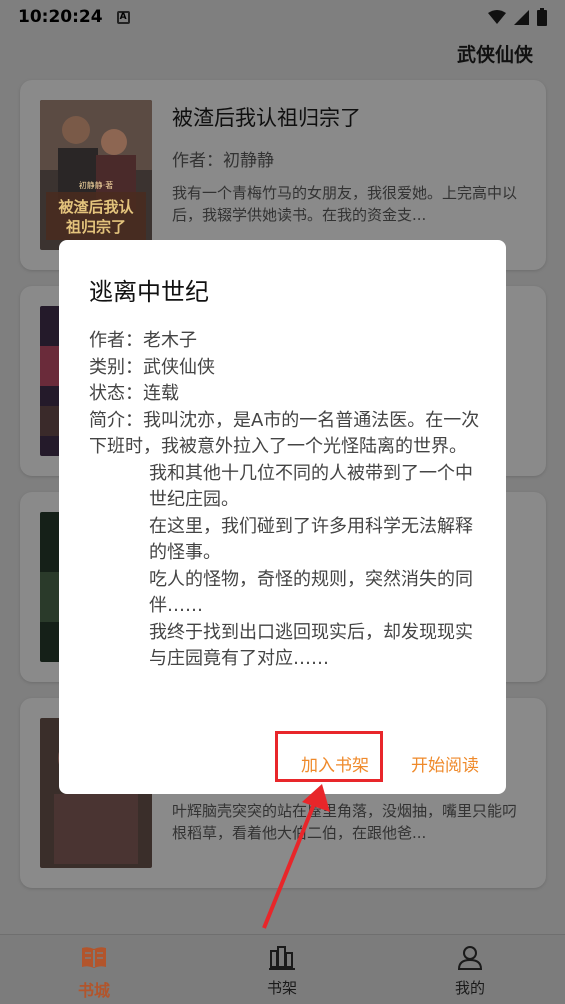  Describe the element at coordinates (143, 340) in the screenshot. I see `dialog-author: 作者：老木子` at that location.